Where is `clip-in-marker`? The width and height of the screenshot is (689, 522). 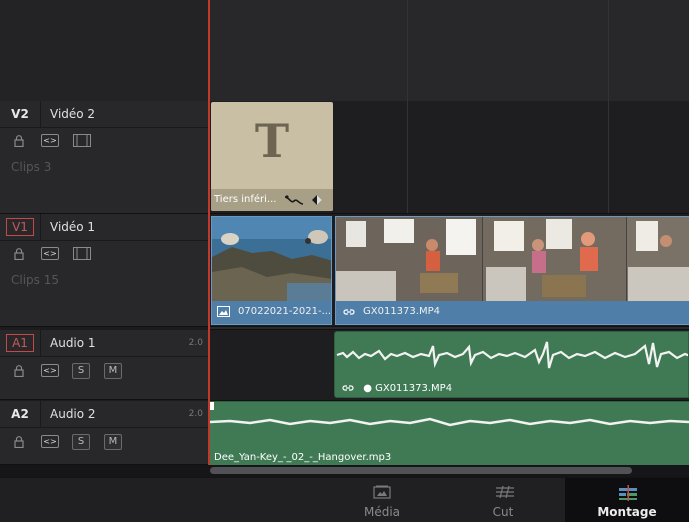
clip-in-marker is located at coordinates (212, 406).